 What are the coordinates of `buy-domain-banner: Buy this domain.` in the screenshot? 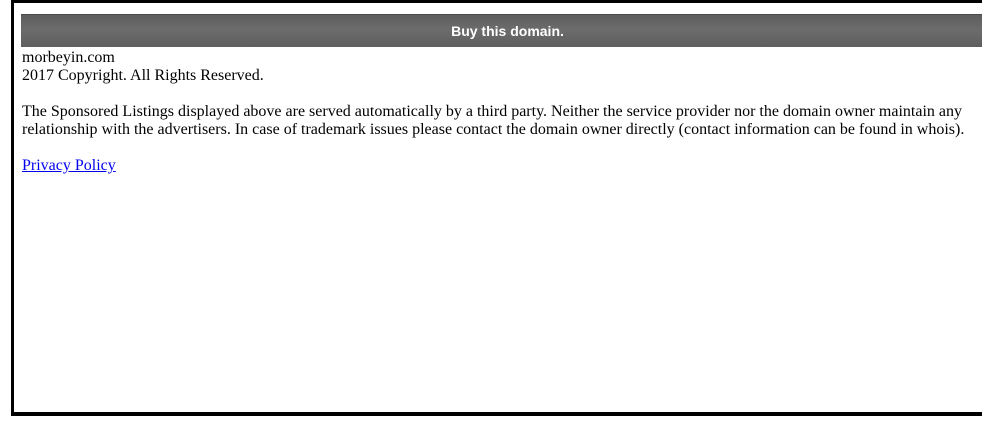 It's located at (501, 30).